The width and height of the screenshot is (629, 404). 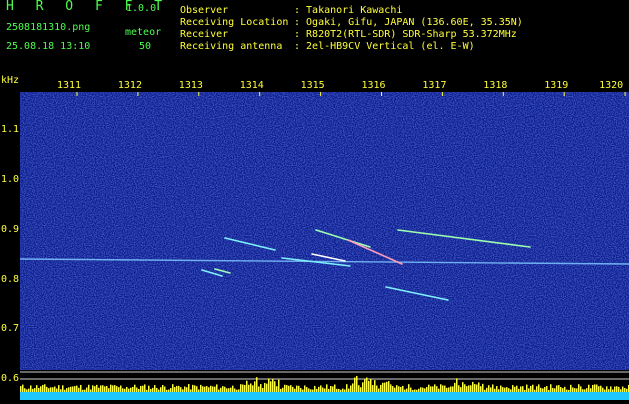 I want to click on app-version: 1.0.0, so click(x=141, y=8).